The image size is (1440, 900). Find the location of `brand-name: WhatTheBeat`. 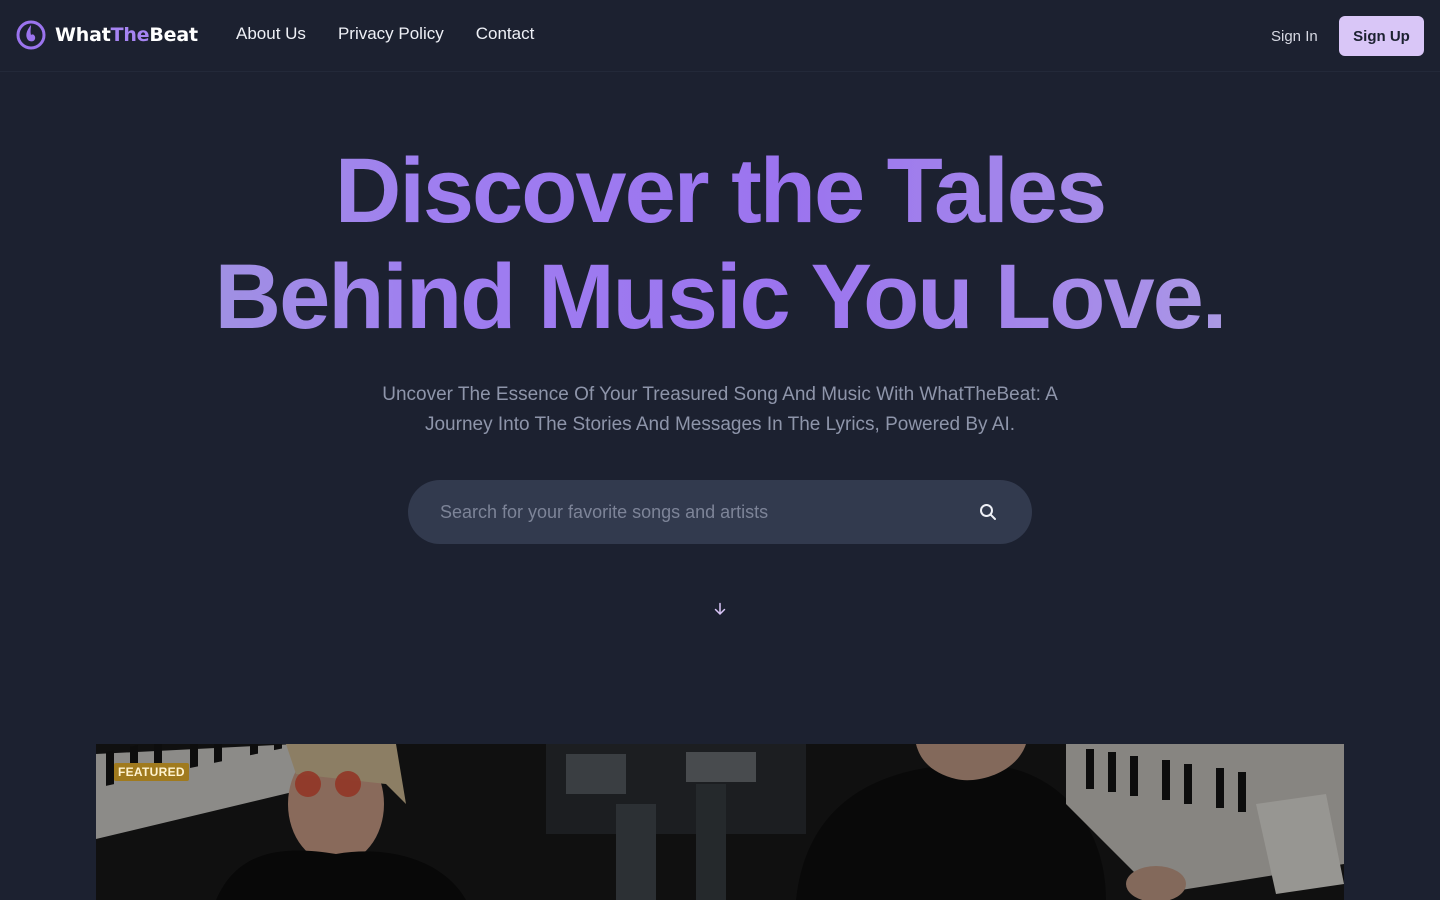

brand-name: WhatTheBeat is located at coordinates (126, 35).